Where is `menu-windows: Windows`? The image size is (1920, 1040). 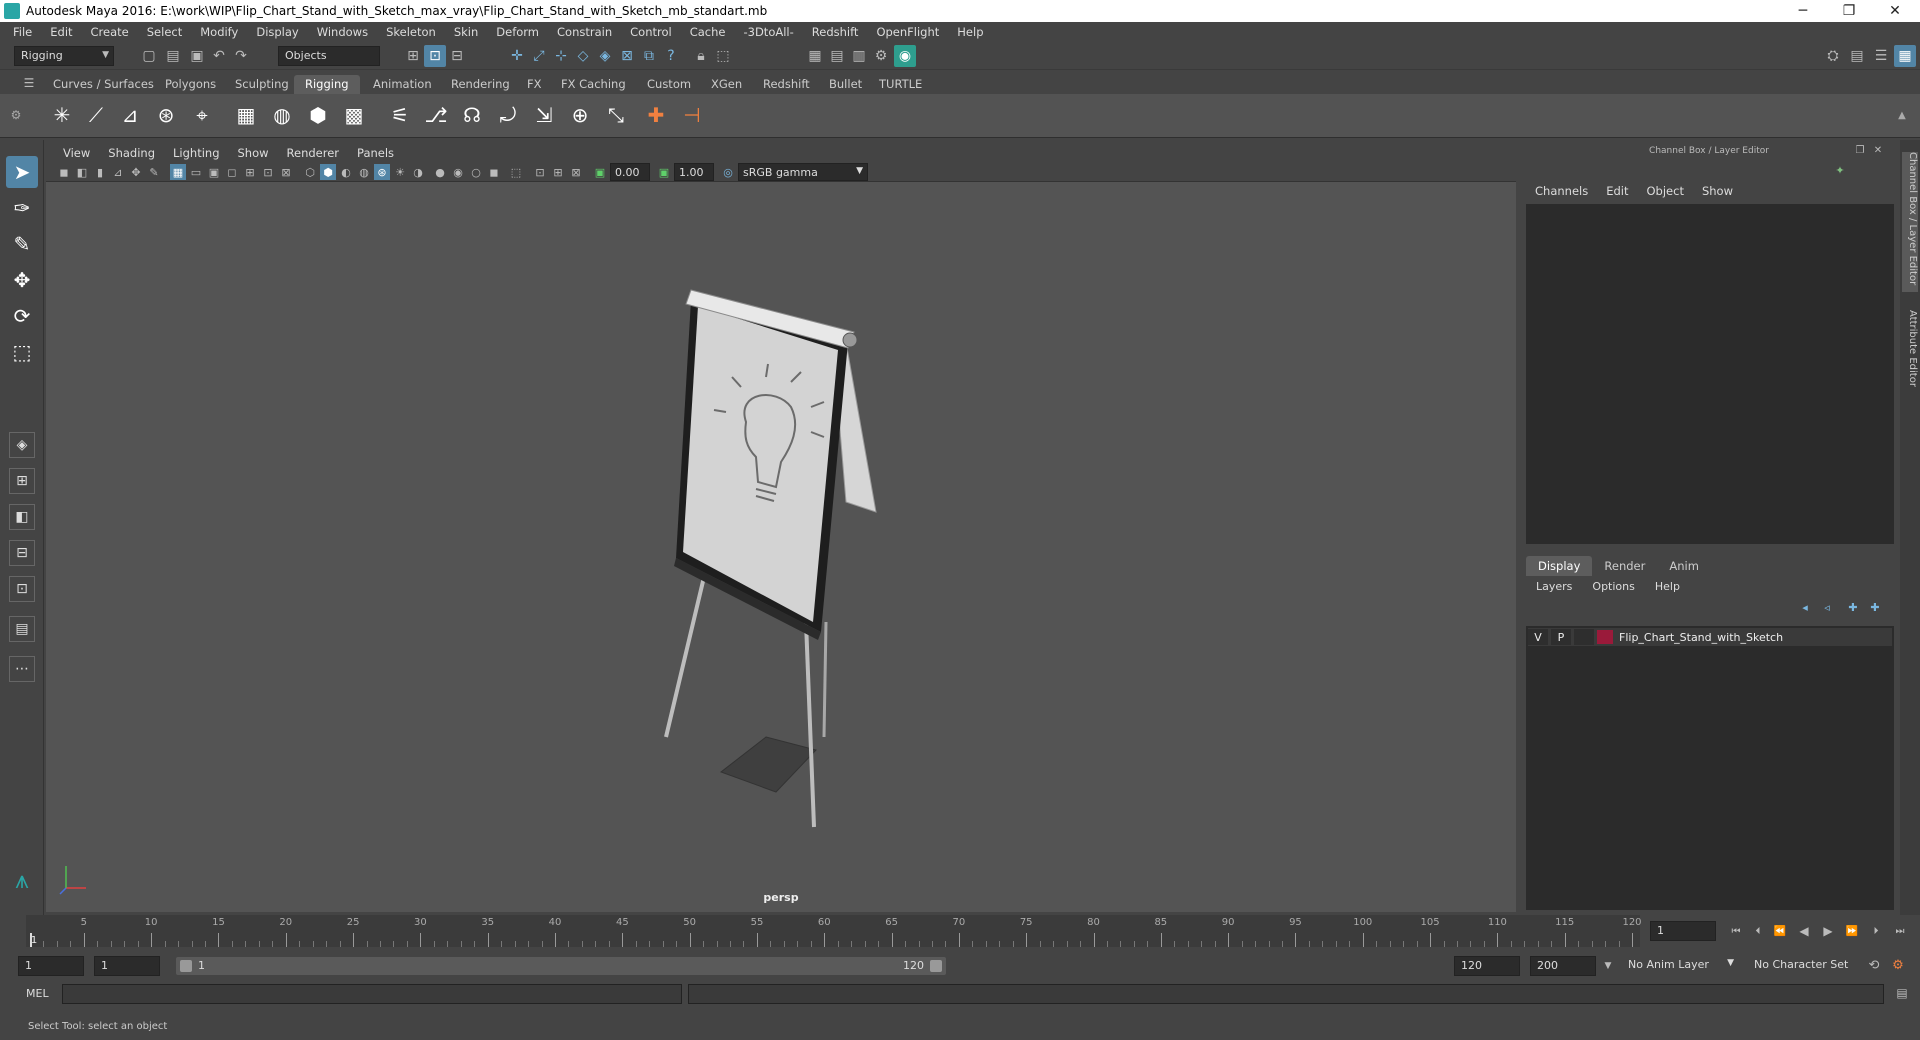
menu-windows: Windows is located at coordinates (342, 32).